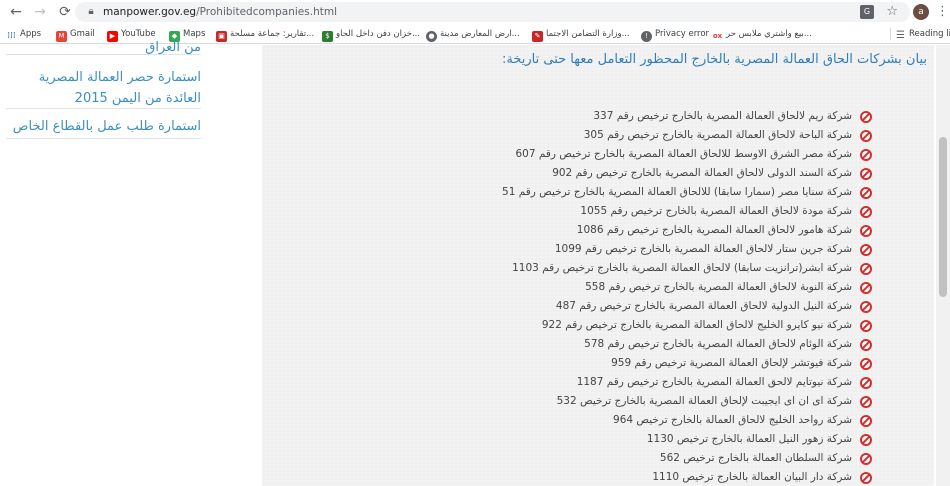 This screenshot has height=486, width=950. Describe the element at coordinates (138, 34) in the screenshot. I see `bookmark-label: YouTube` at that location.